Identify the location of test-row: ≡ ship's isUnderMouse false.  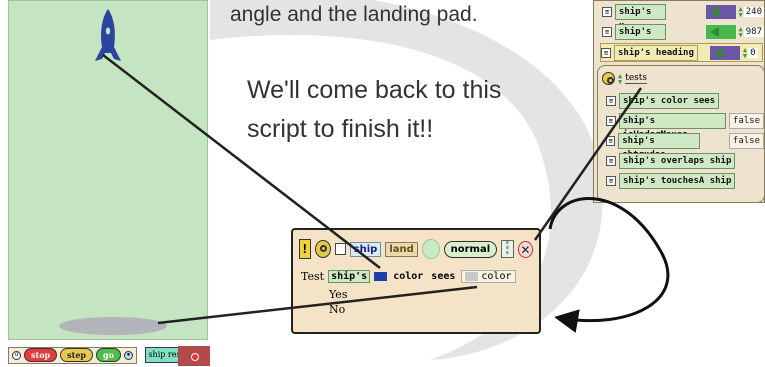
(685, 126).